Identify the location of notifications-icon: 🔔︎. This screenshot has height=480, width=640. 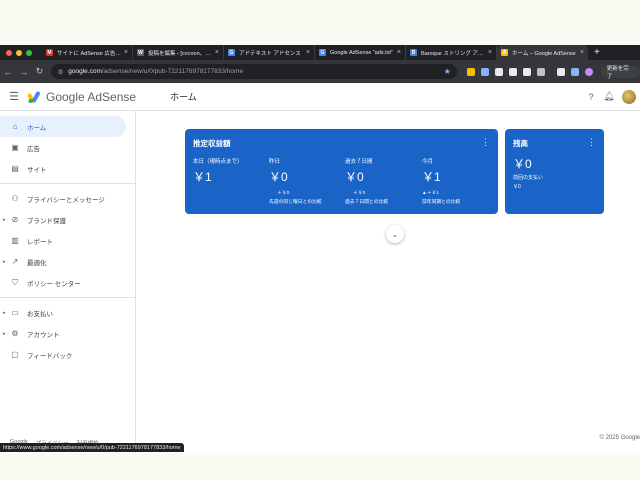
(608, 96).